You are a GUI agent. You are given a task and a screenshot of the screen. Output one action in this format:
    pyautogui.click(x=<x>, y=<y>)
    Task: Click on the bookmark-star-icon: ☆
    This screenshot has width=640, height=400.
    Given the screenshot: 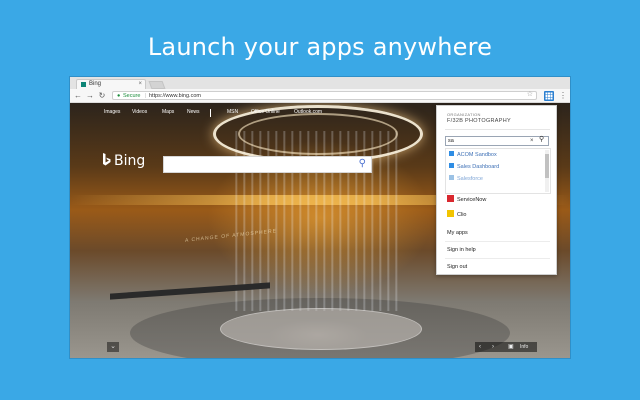 What is the action you would take?
    pyautogui.click(x=530, y=95)
    